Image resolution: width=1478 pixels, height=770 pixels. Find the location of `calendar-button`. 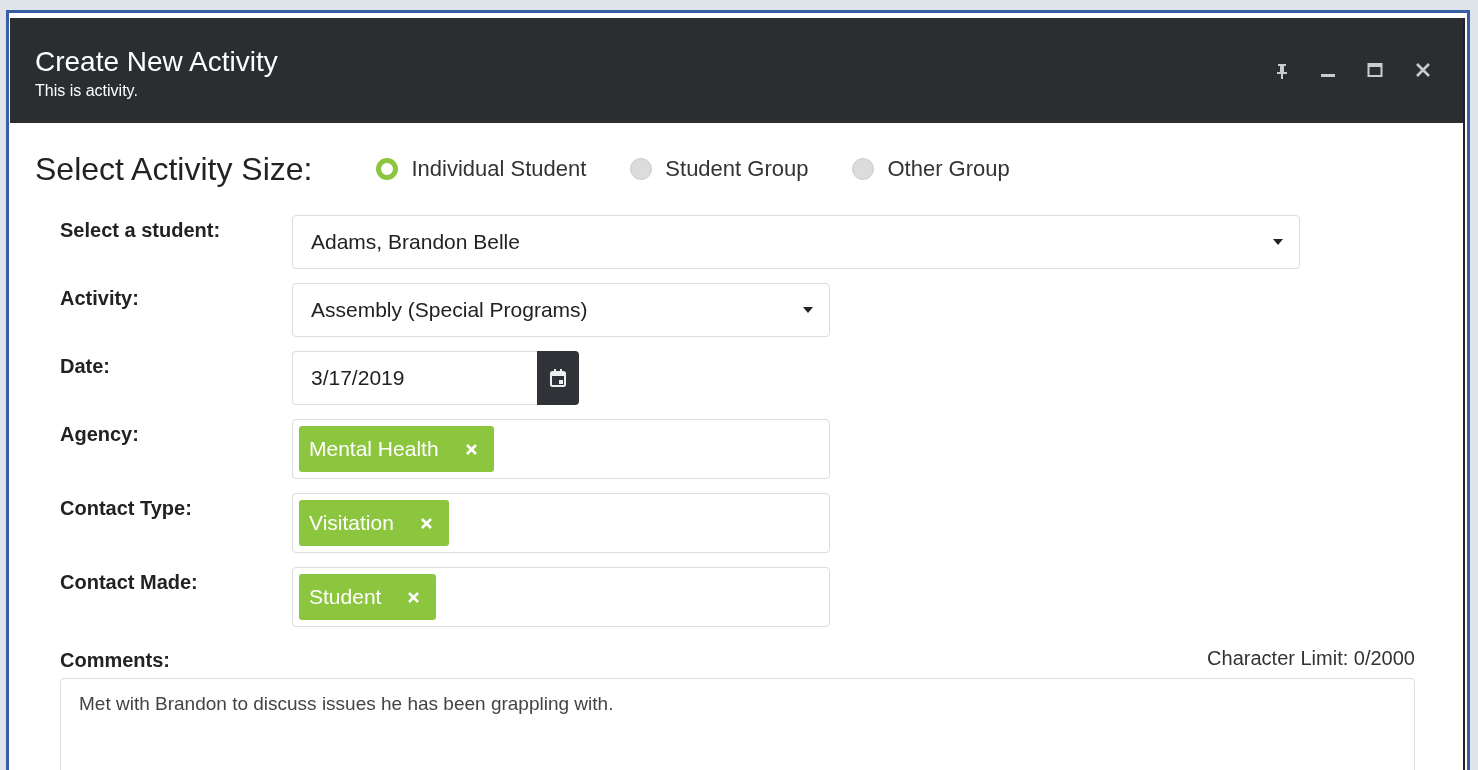

calendar-button is located at coordinates (558, 378).